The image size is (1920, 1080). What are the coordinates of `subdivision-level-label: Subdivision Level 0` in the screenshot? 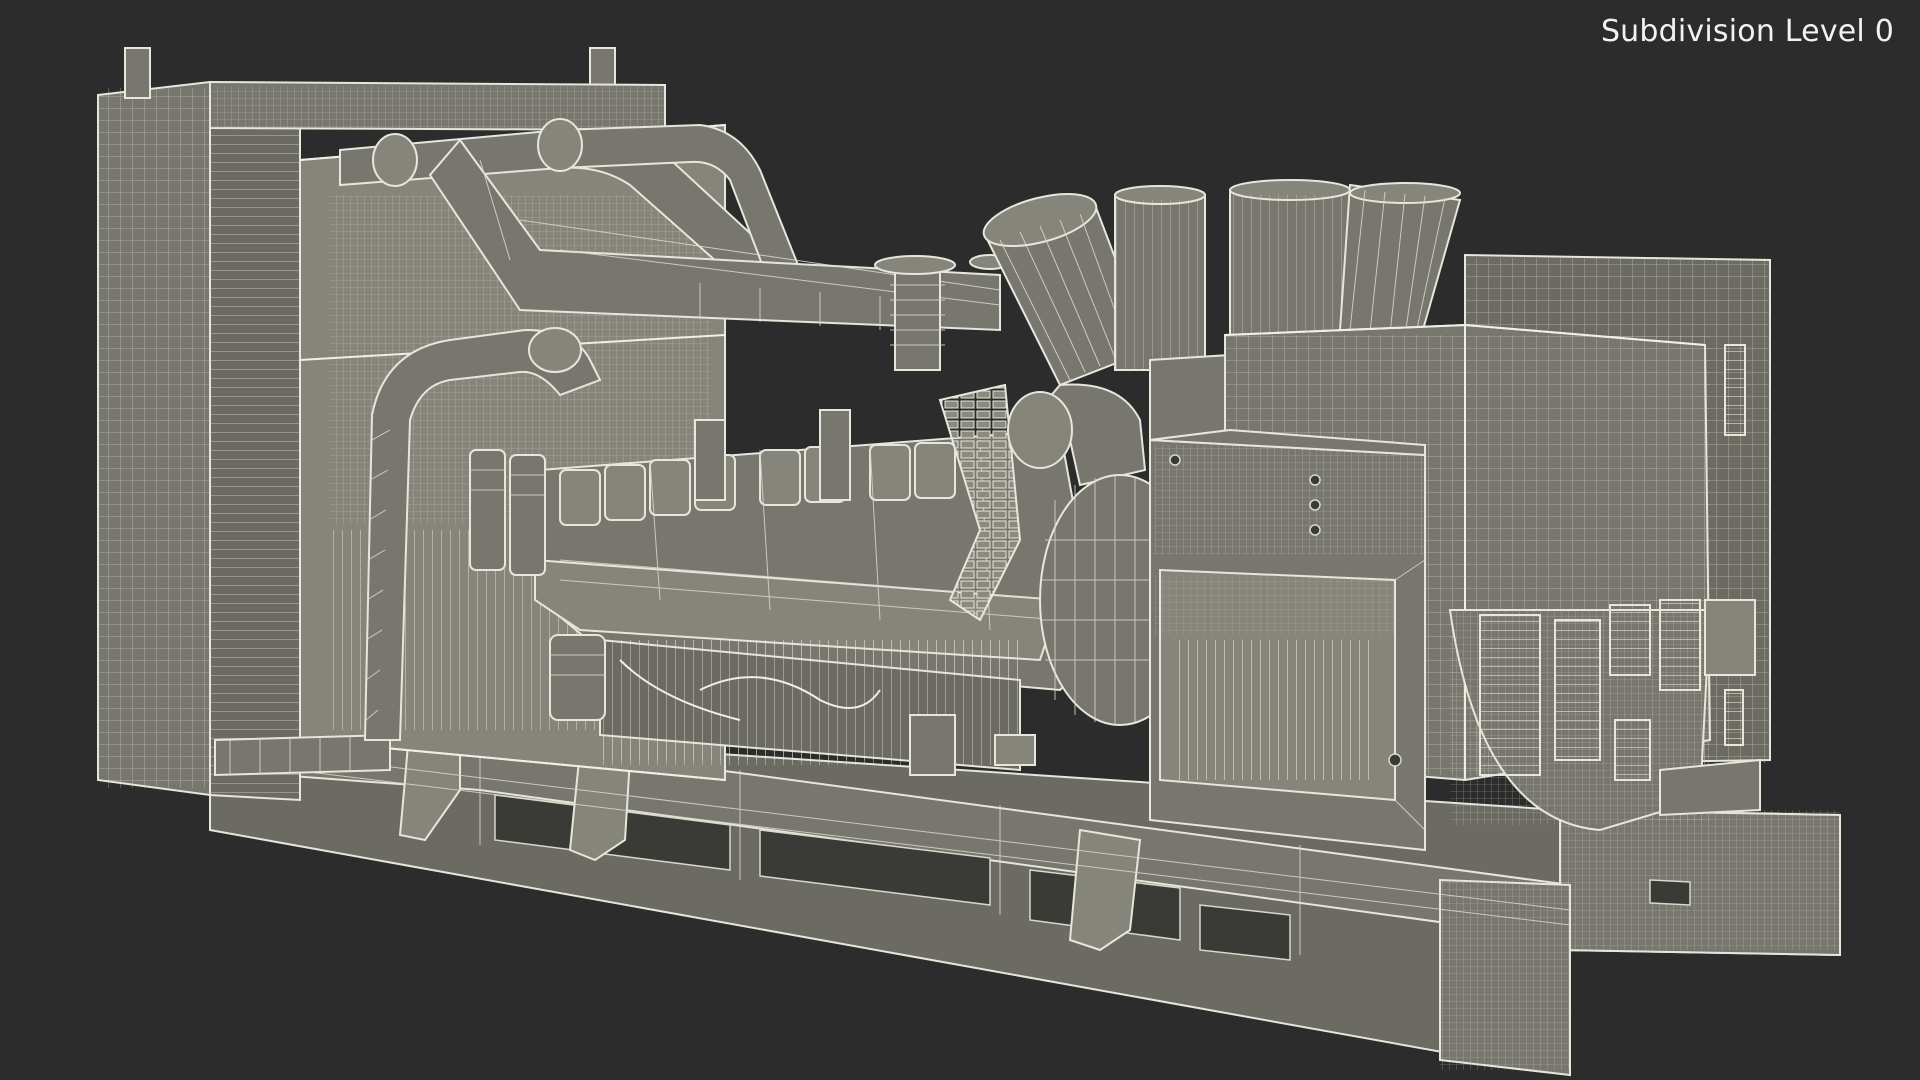 It's located at (1747, 31).